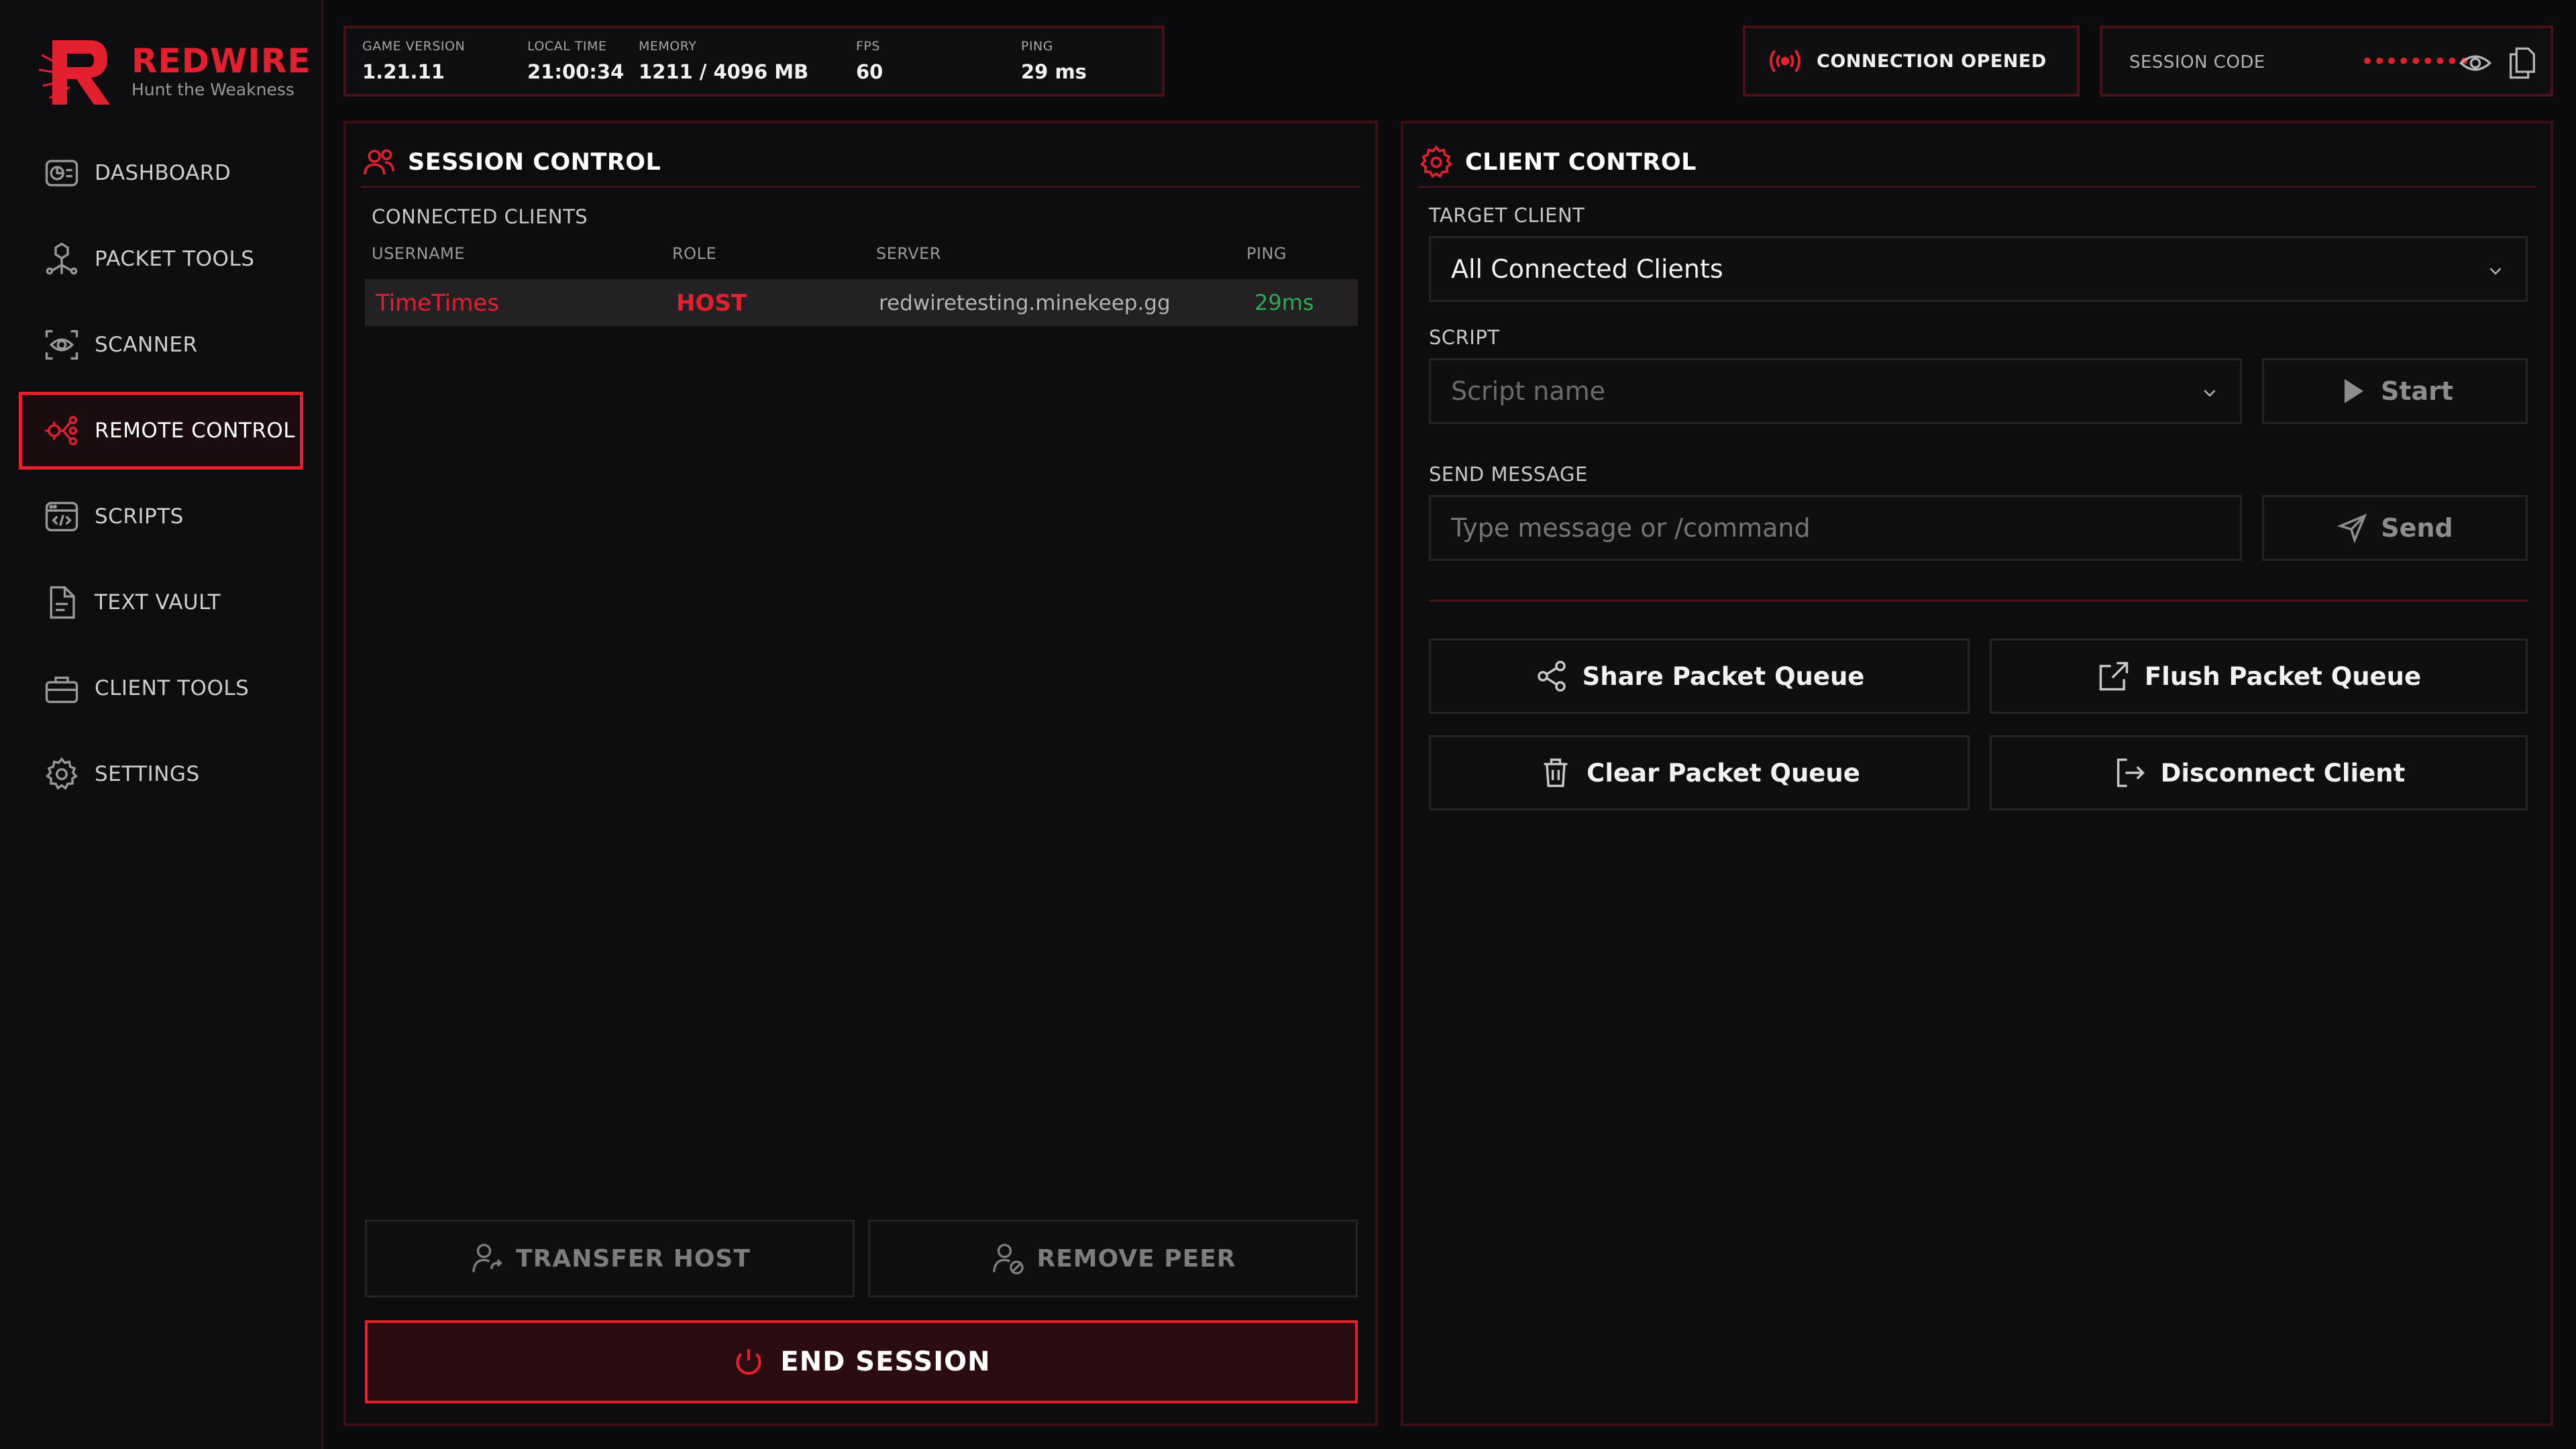 The height and width of the screenshot is (1449, 2576). Describe the element at coordinates (61, 516) in the screenshot. I see `code-window-icon` at that location.